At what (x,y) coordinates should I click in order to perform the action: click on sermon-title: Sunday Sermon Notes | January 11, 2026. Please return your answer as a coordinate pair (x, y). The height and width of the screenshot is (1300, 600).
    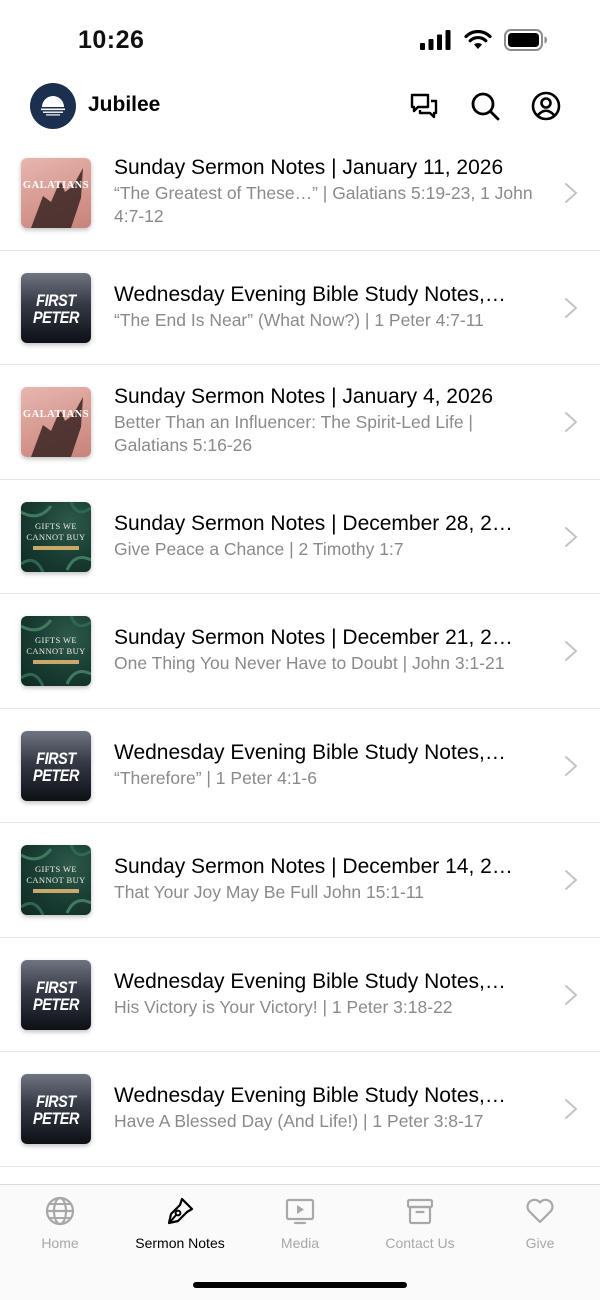
    Looking at the image, I should click on (309, 167).